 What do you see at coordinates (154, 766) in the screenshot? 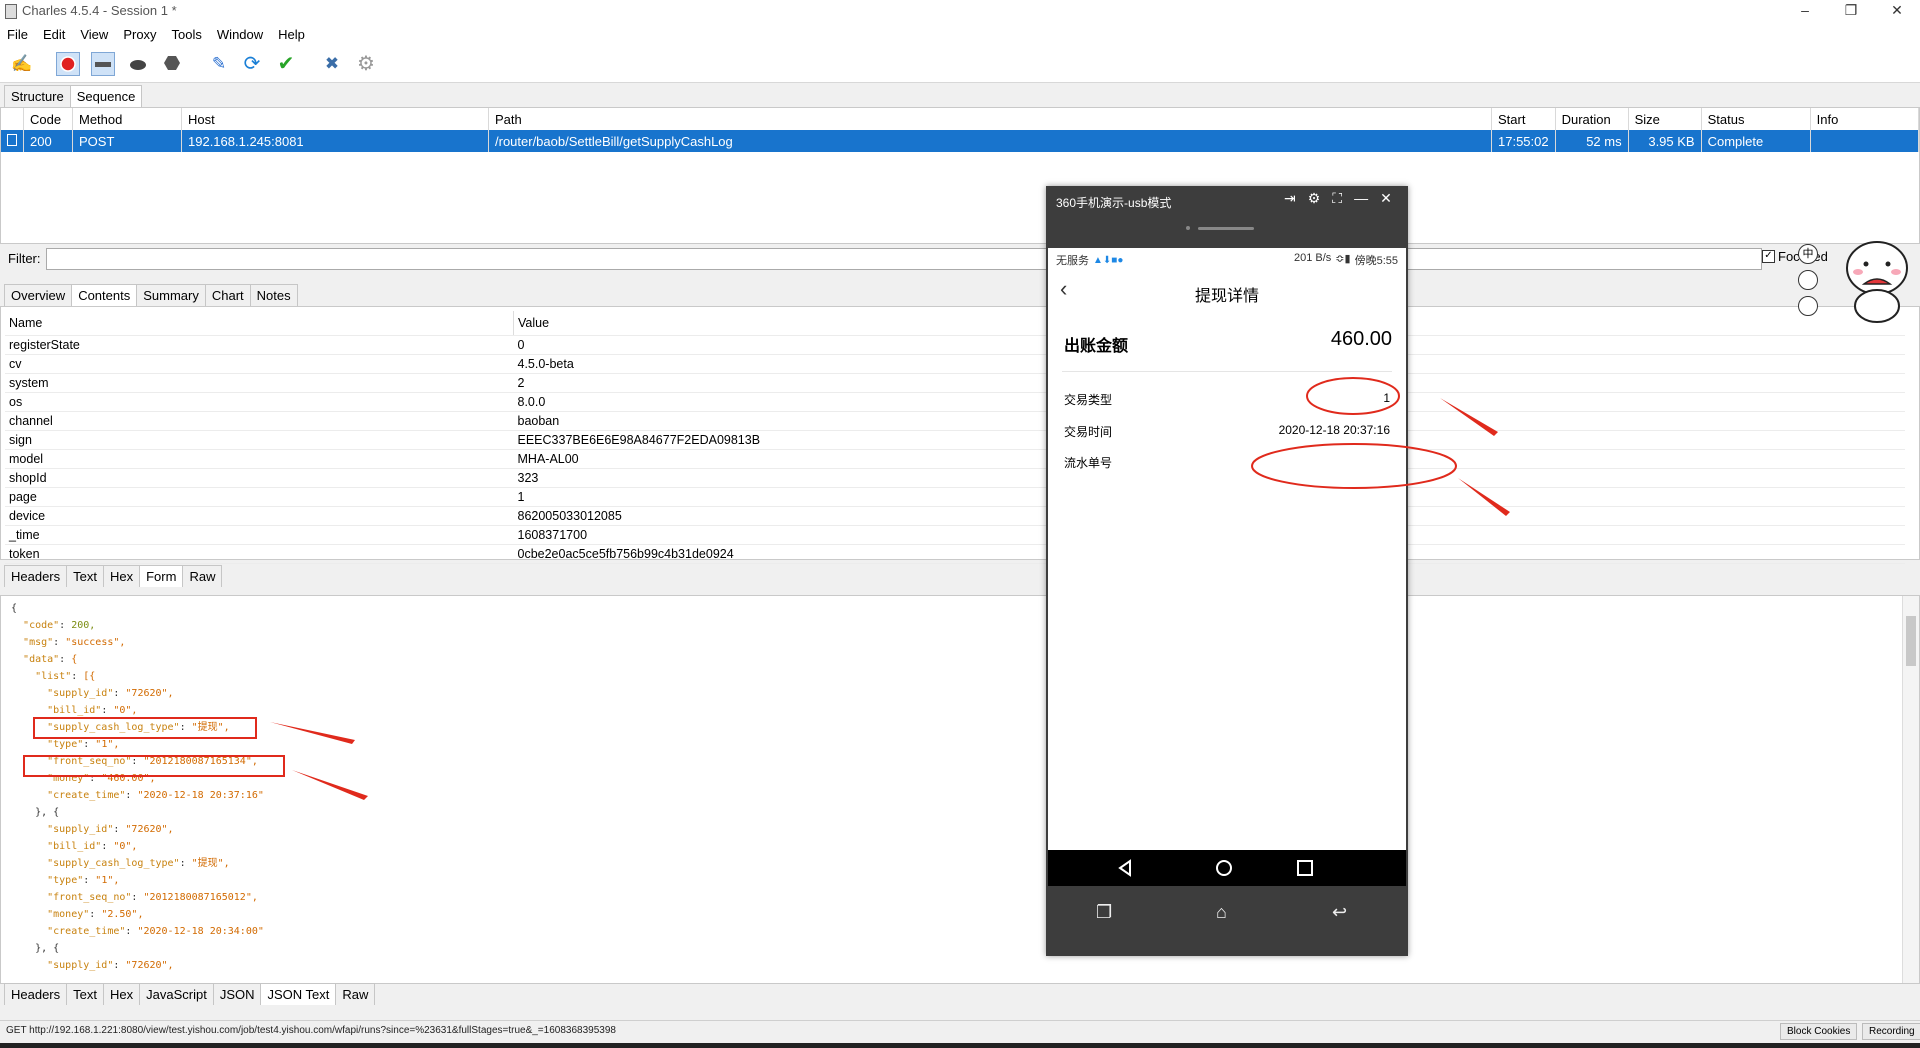
I see `annotation-box-seq-no` at bounding box center [154, 766].